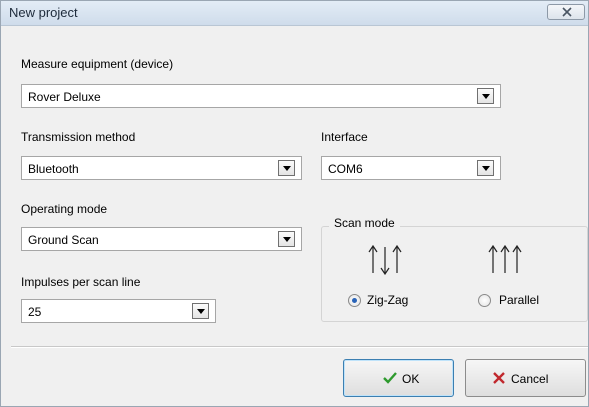 The width and height of the screenshot is (589, 407). Describe the element at coordinates (519, 300) in the screenshot. I see `parallel-label: Parallel` at that location.